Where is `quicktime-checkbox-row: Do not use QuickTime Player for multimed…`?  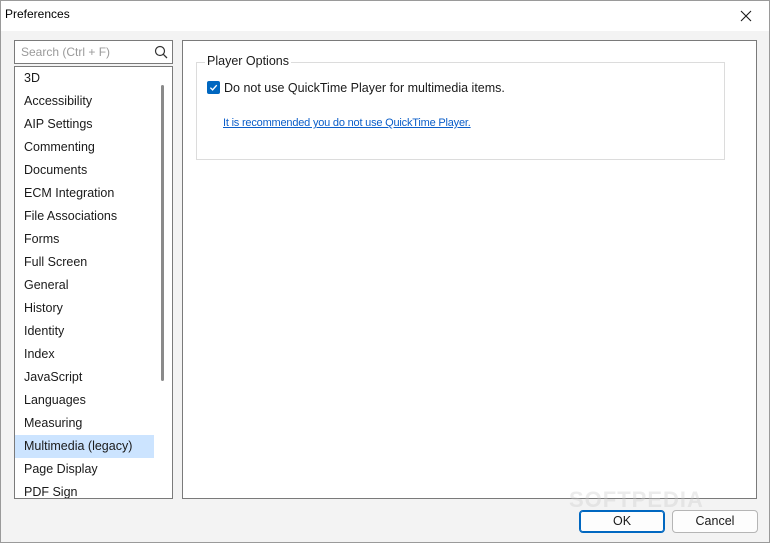 quicktime-checkbox-row: Do not use QuickTime Player for multimed… is located at coordinates (356, 87).